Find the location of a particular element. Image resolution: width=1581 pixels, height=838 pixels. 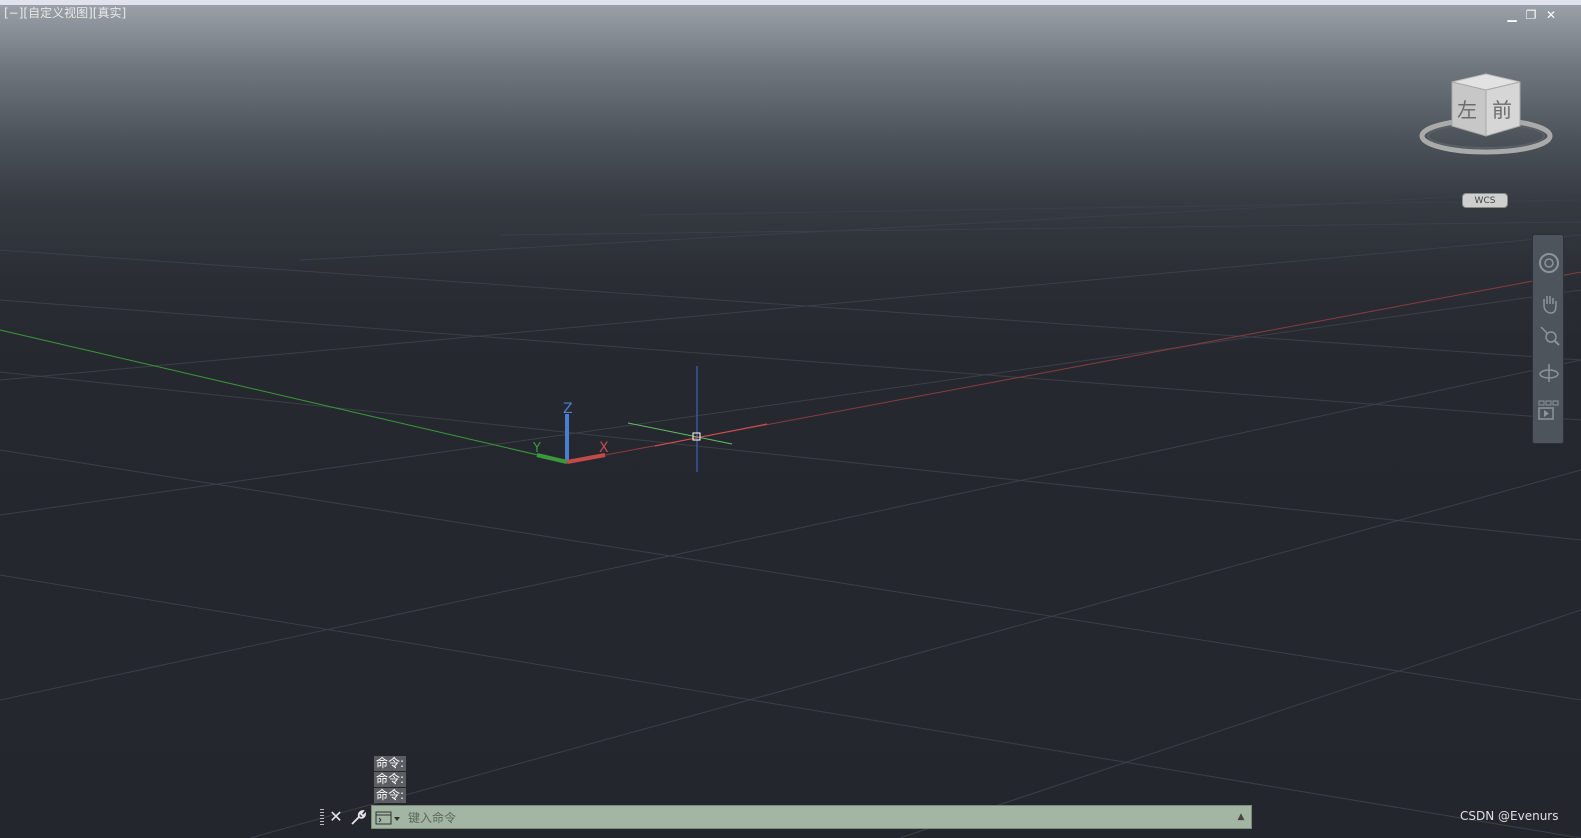

world-y-axis-line is located at coordinates (284, 396).